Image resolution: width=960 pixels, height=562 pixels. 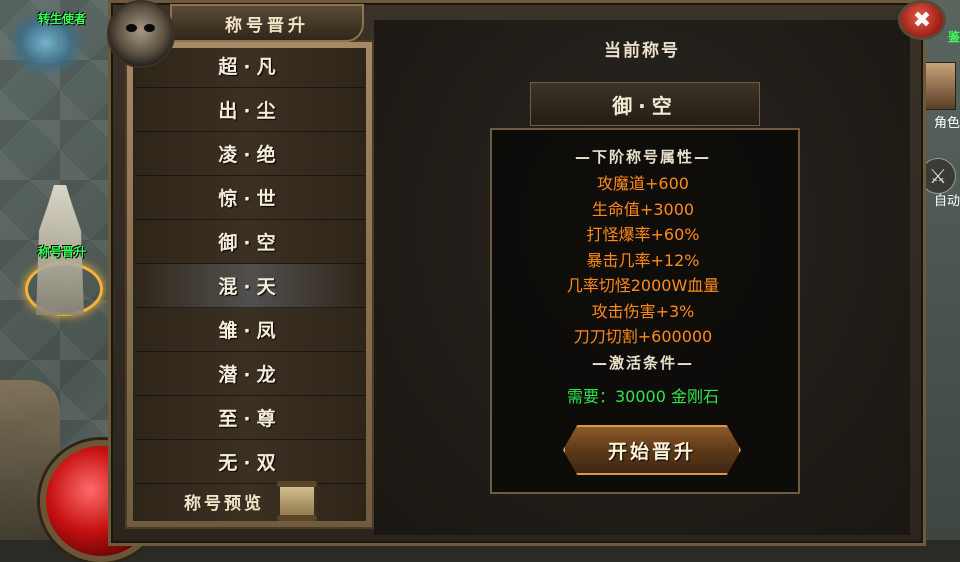 What do you see at coordinates (642, 157) in the screenshot?
I see `next-attributes-heading: —下阶称号属性—` at bounding box center [642, 157].